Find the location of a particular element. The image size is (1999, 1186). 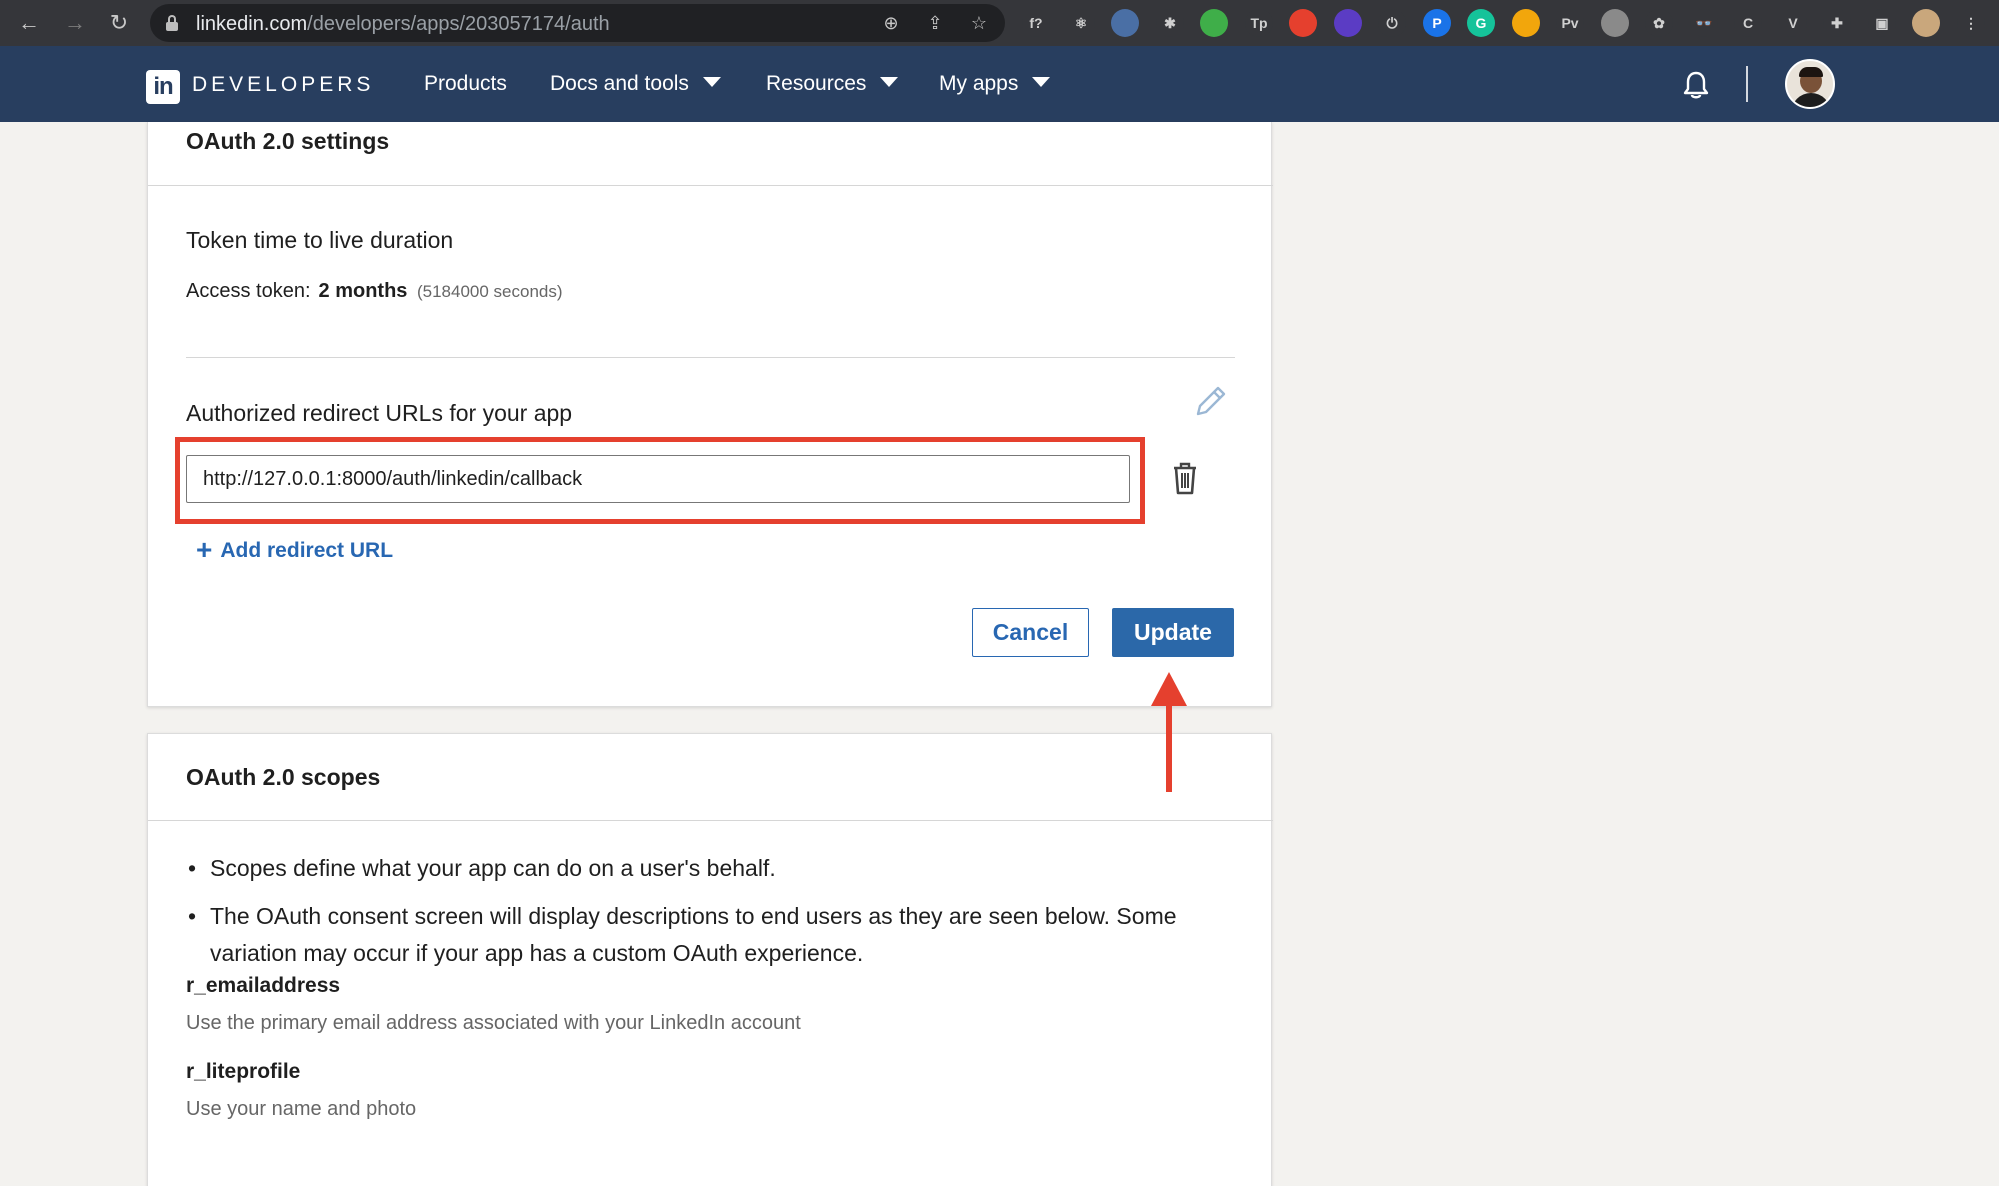

color-wheel-ext-icon is located at coordinates (1303, 23).